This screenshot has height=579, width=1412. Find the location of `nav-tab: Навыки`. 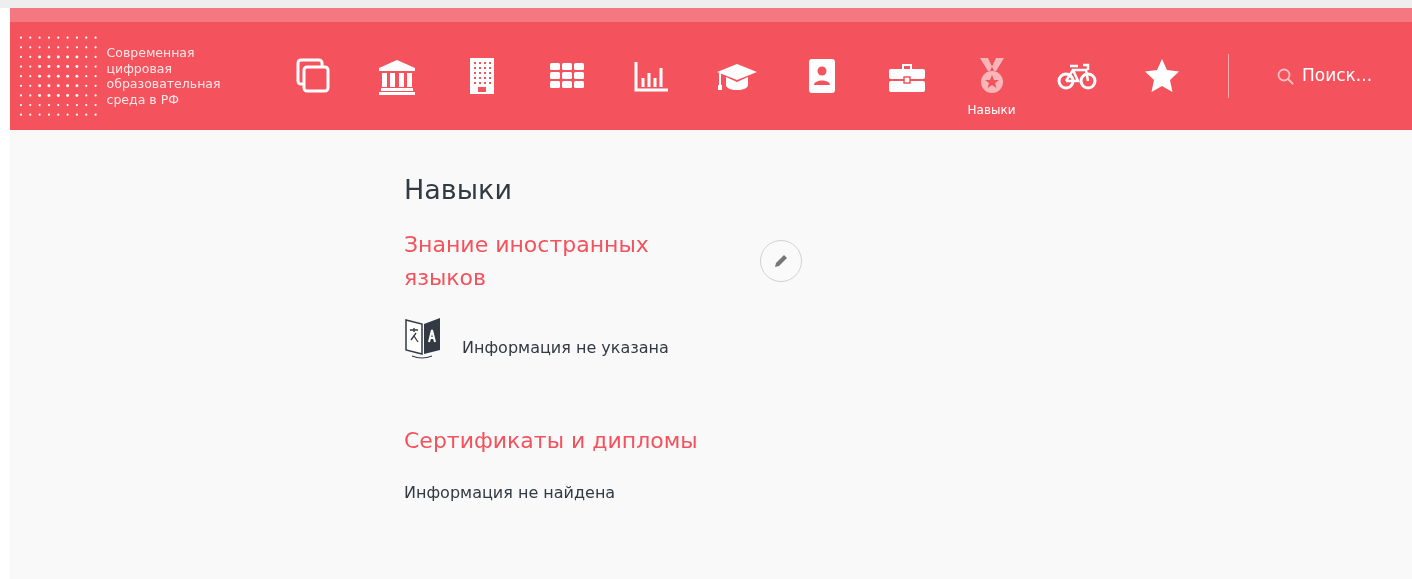

nav-tab: Навыки is located at coordinates (991, 76).